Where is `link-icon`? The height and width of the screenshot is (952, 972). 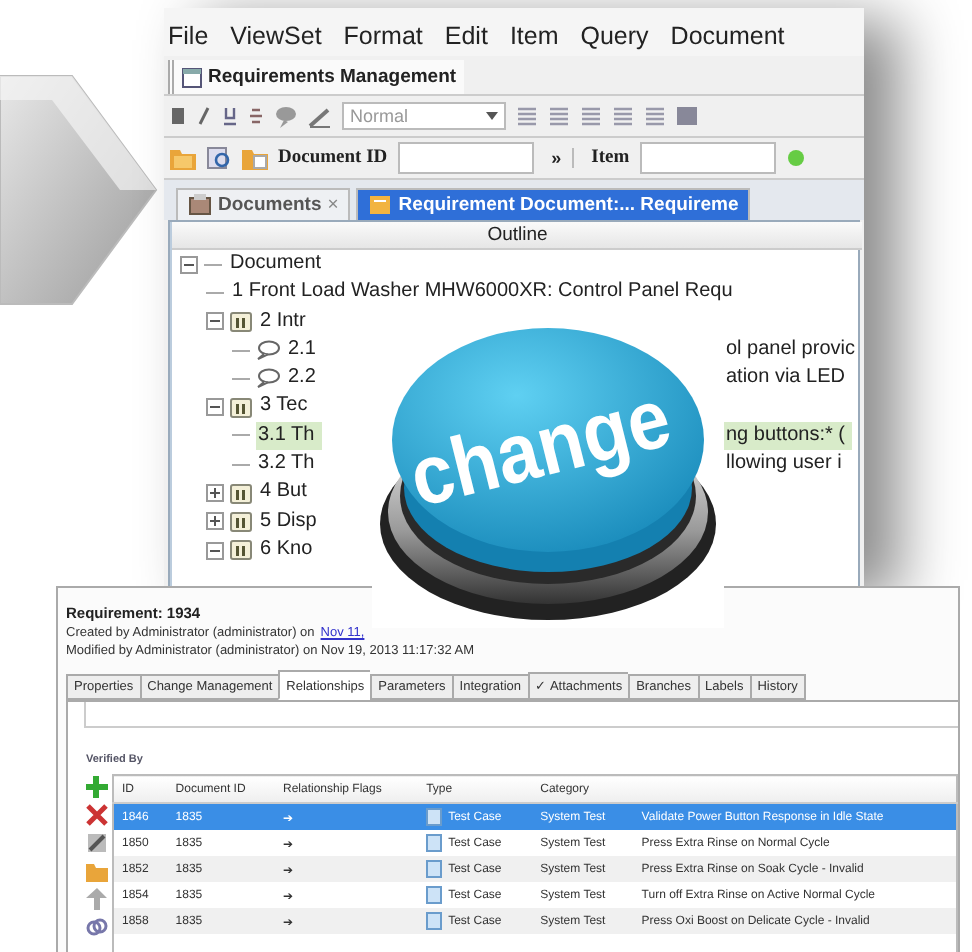 link-icon is located at coordinates (97, 927).